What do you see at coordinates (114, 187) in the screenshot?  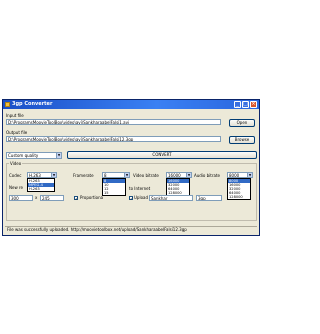 I see `framerate-dropdown: 8 10 12 15` at bounding box center [114, 187].